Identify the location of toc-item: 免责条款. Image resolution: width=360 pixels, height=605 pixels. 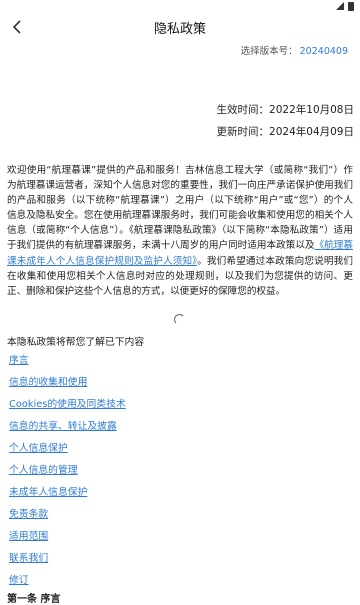
(67, 519).